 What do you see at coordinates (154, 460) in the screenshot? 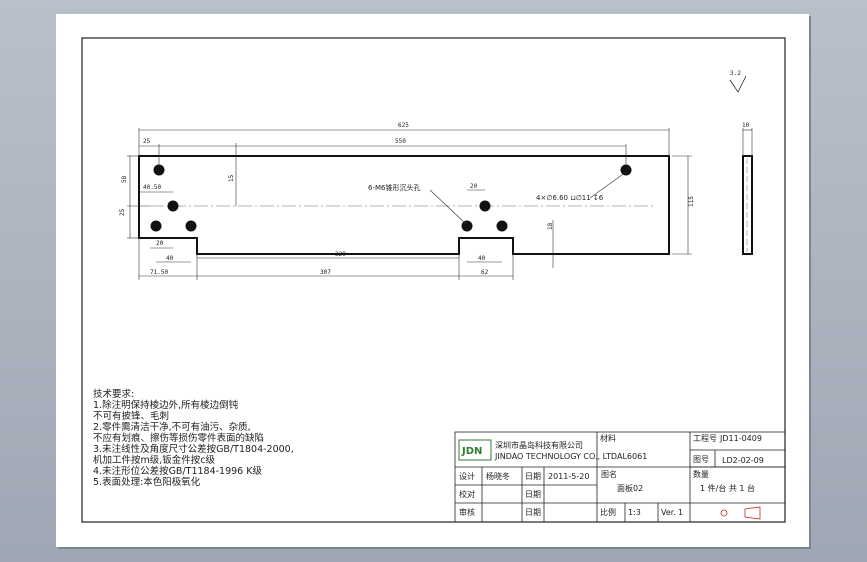
I see `note-line: 机加工件按m级,钣金件按c级` at bounding box center [154, 460].